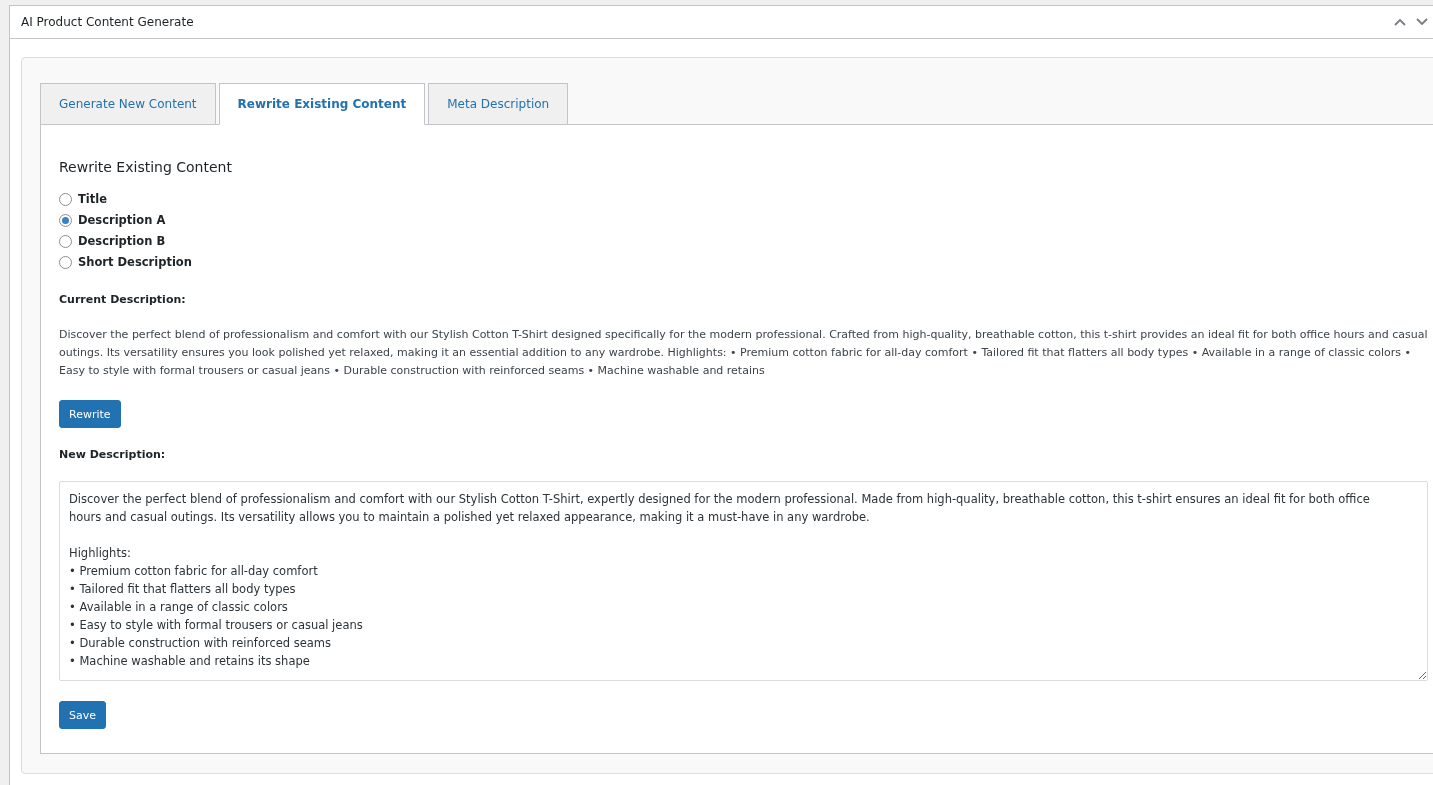 The image size is (1433, 785). Describe the element at coordinates (90, 414) in the screenshot. I see `rewrite-button: Rewrite` at that location.